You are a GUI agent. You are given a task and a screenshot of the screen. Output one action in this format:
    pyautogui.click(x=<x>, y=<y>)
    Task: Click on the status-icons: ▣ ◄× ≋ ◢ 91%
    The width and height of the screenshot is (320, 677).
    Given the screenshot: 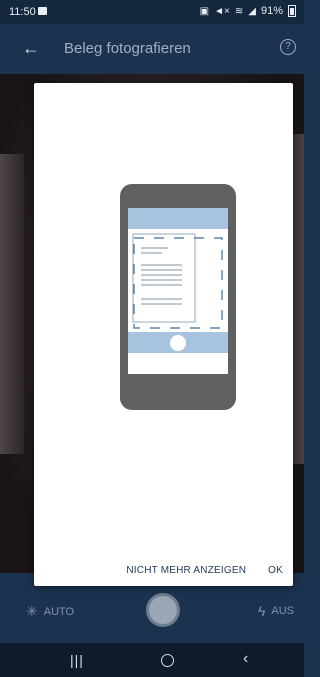 What is the action you would take?
    pyautogui.click(x=248, y=11)
    